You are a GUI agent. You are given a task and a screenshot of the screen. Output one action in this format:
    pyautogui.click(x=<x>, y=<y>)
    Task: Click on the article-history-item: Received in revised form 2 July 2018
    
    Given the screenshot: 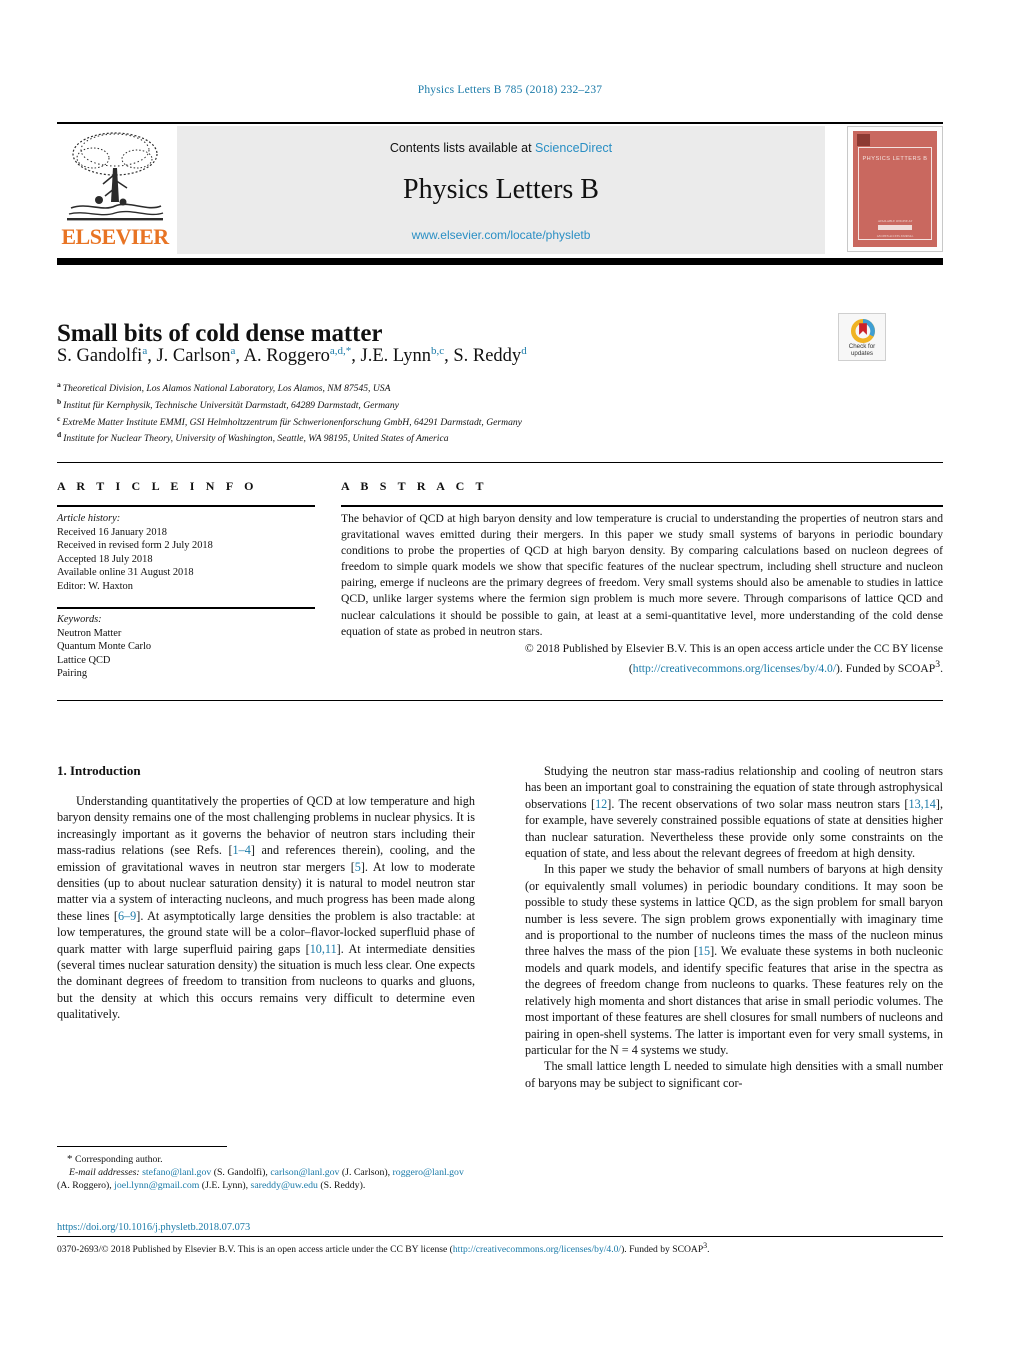 What is the action you would take?
    pyautogui.click(x=135, y=546)
    